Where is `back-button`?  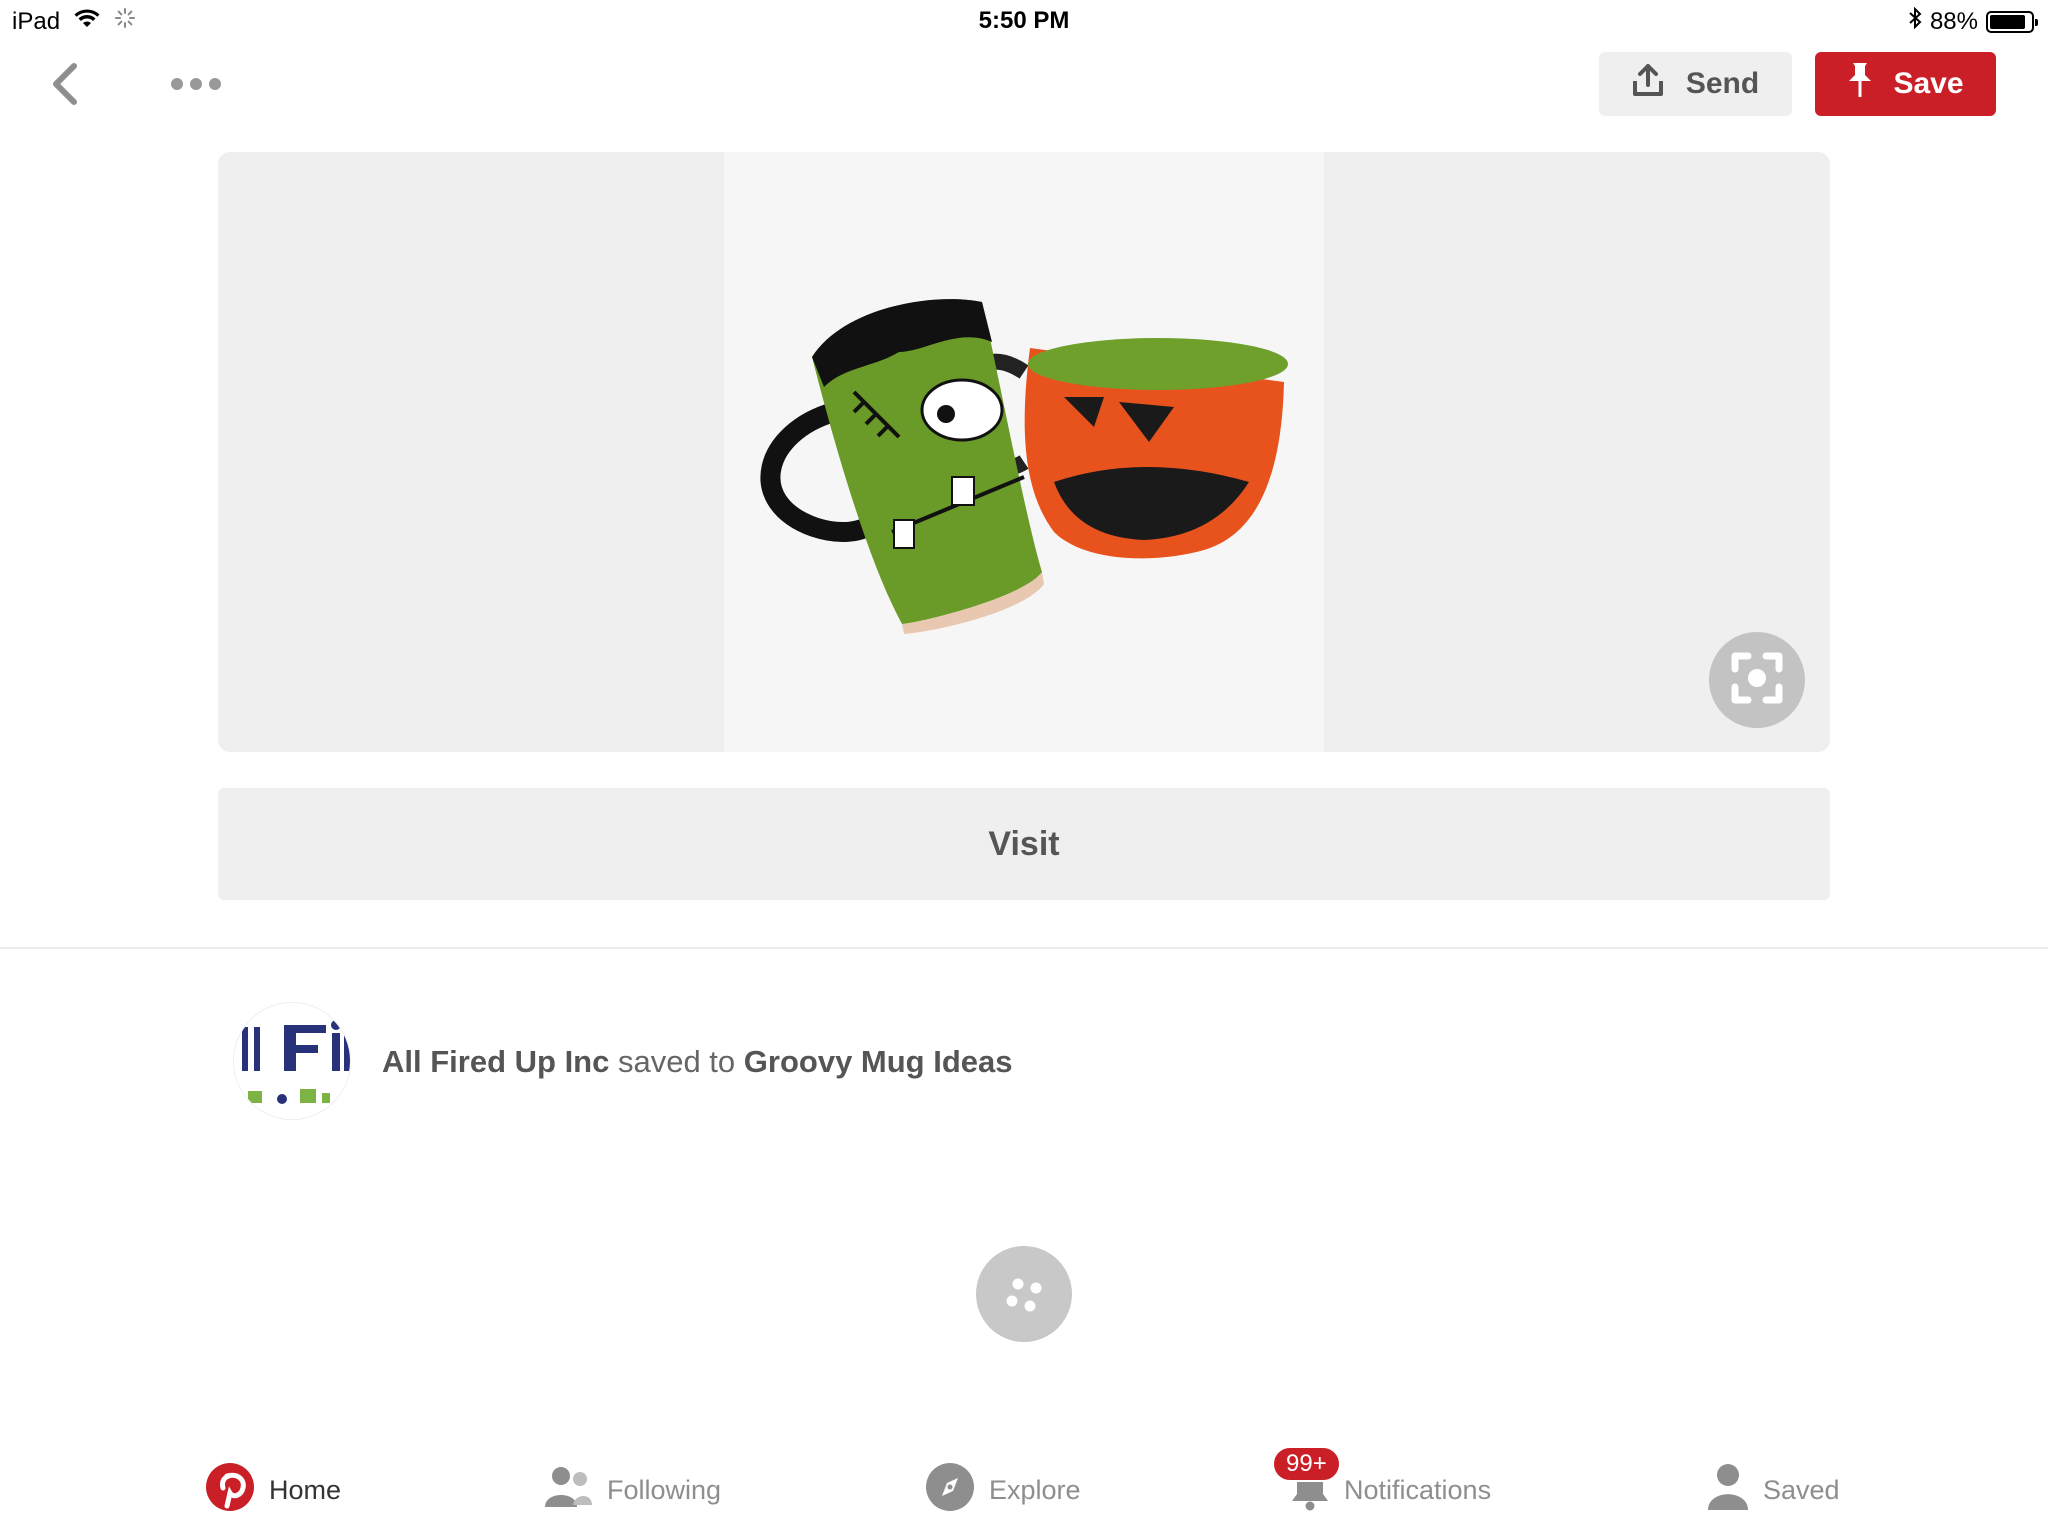
back-button is located at coordinates (65, 86).